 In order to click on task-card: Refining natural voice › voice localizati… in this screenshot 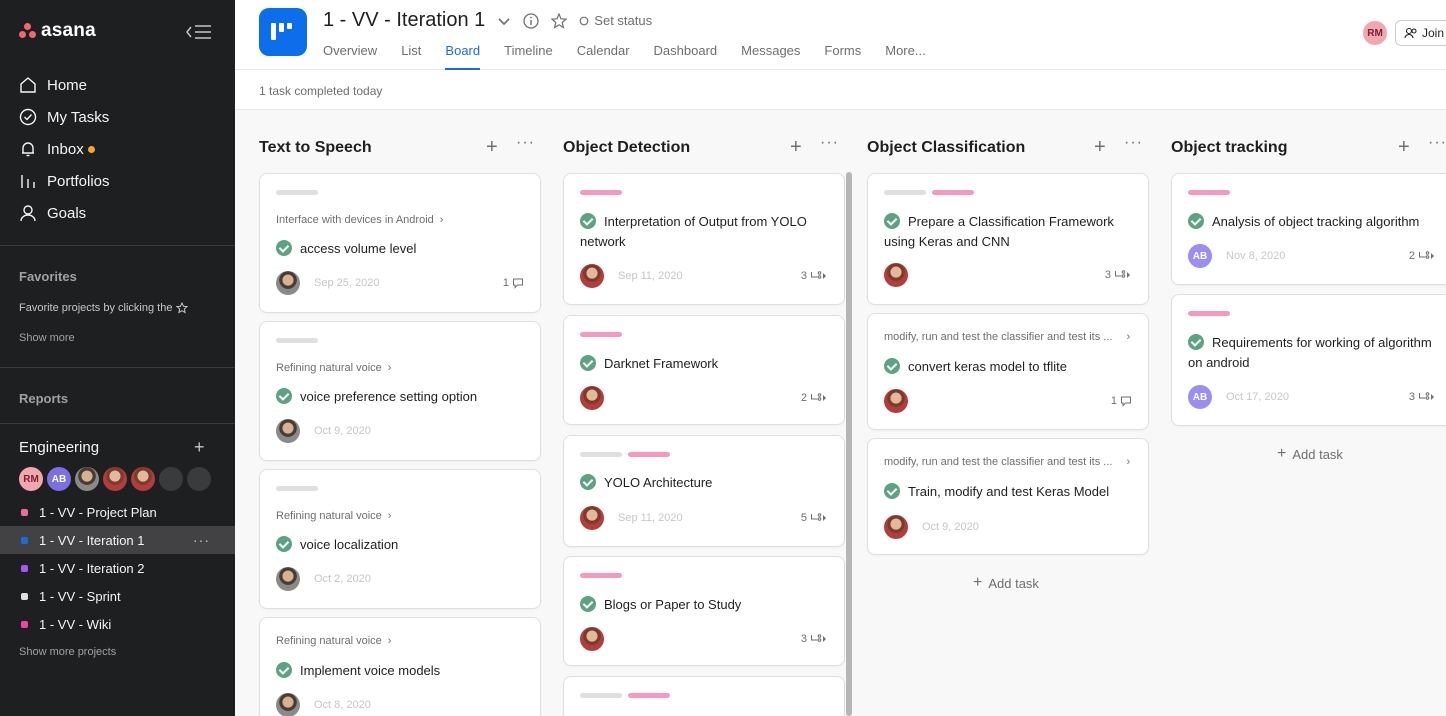, I will do `click(400, 539)`.